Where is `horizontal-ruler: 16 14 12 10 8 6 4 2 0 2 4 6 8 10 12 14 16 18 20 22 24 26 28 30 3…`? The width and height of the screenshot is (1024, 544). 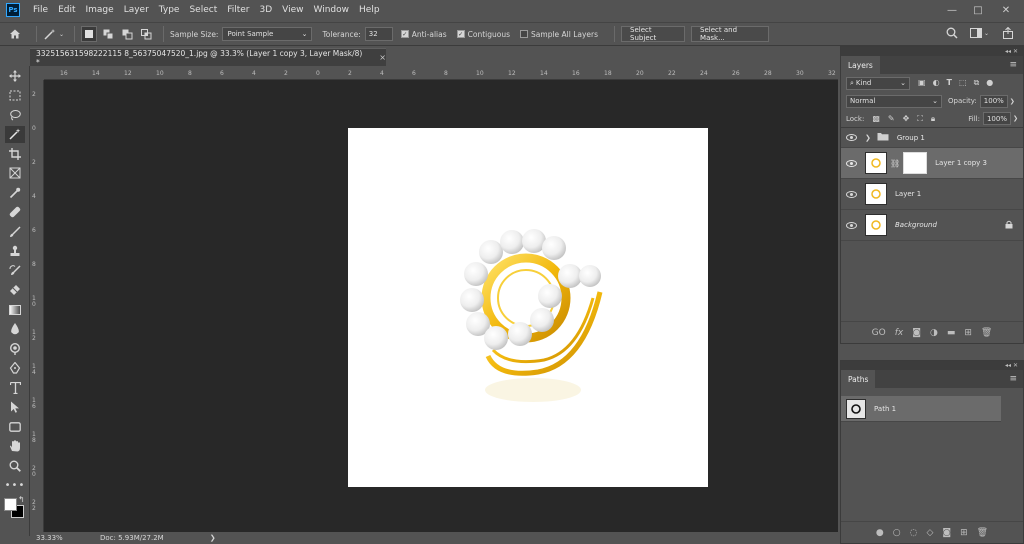 horizontal-ruler: 16 14 12 10 8 6 4 2 0 2 4 6 8 10 12 14 16 18 20 22 24 26 28 30 3… is located at coordinates (456, 74).